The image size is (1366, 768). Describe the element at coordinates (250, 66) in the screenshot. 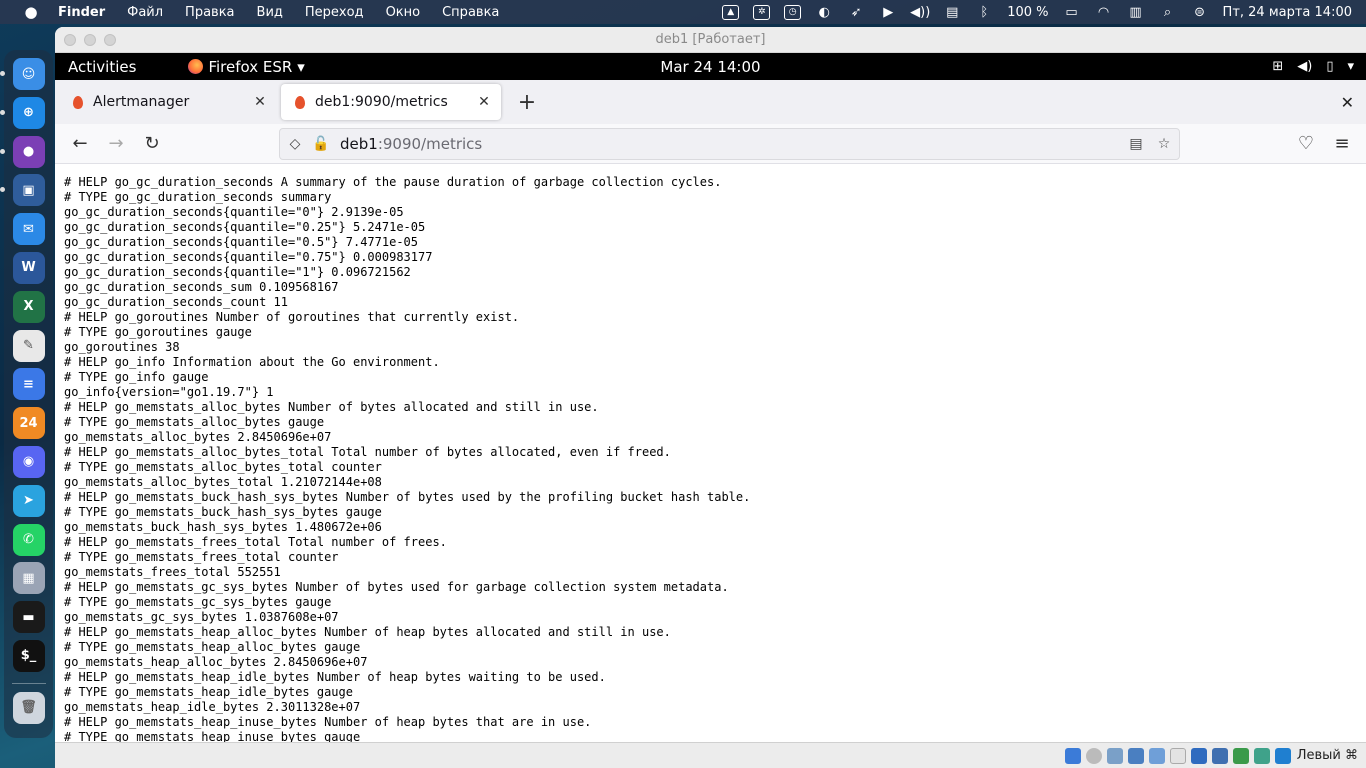

I see `gnome-app-name: Firefox ESR` at that location.